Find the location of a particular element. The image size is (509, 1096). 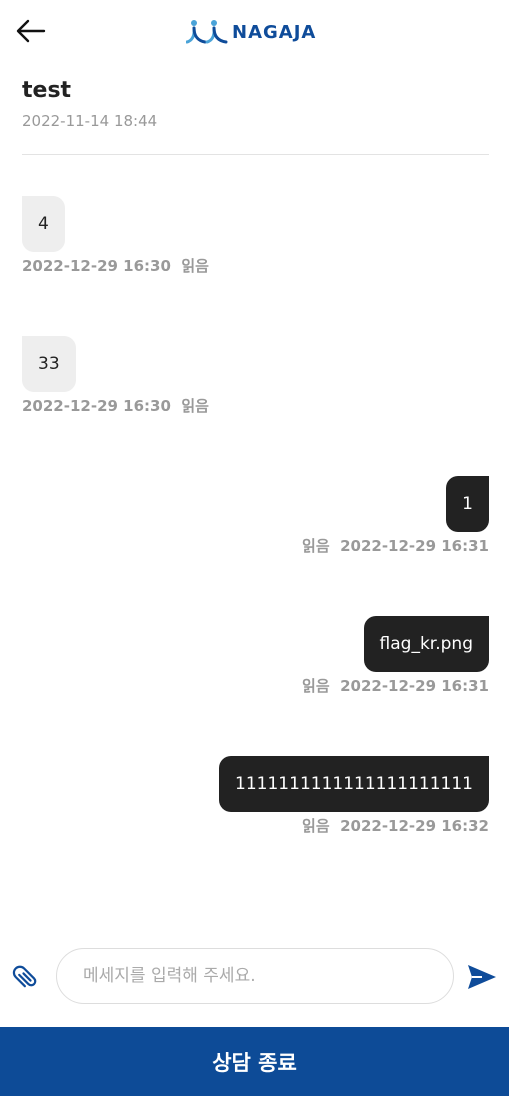

chat-header: test 2022-11-14 18:44 is located at coordinates (255, 104).